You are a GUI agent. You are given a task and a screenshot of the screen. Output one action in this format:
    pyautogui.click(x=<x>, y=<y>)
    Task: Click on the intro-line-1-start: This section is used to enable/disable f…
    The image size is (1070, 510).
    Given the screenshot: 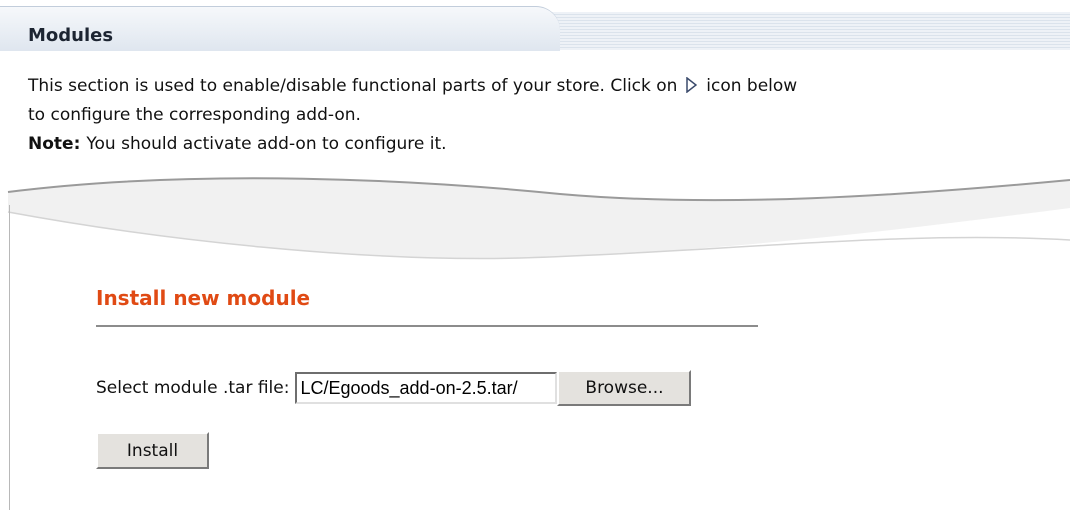 What is the action you would take?
    pyautogui.click(x=353, y=86)
    